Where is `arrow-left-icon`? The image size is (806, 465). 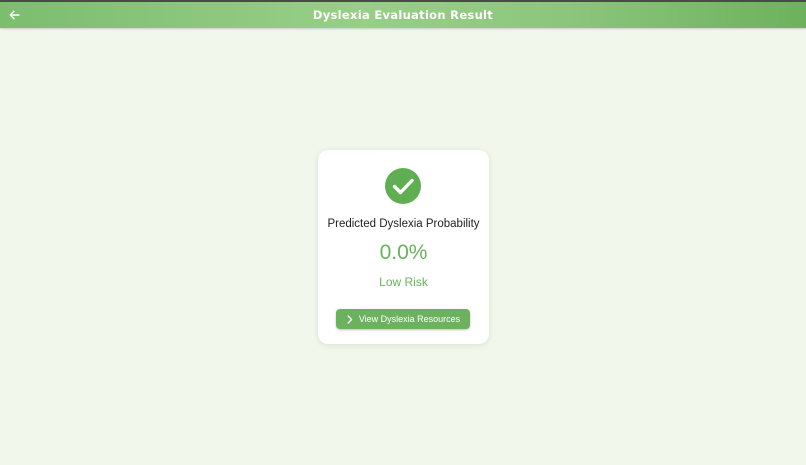 arrow-left-icon is located at coordinates (14, 15).